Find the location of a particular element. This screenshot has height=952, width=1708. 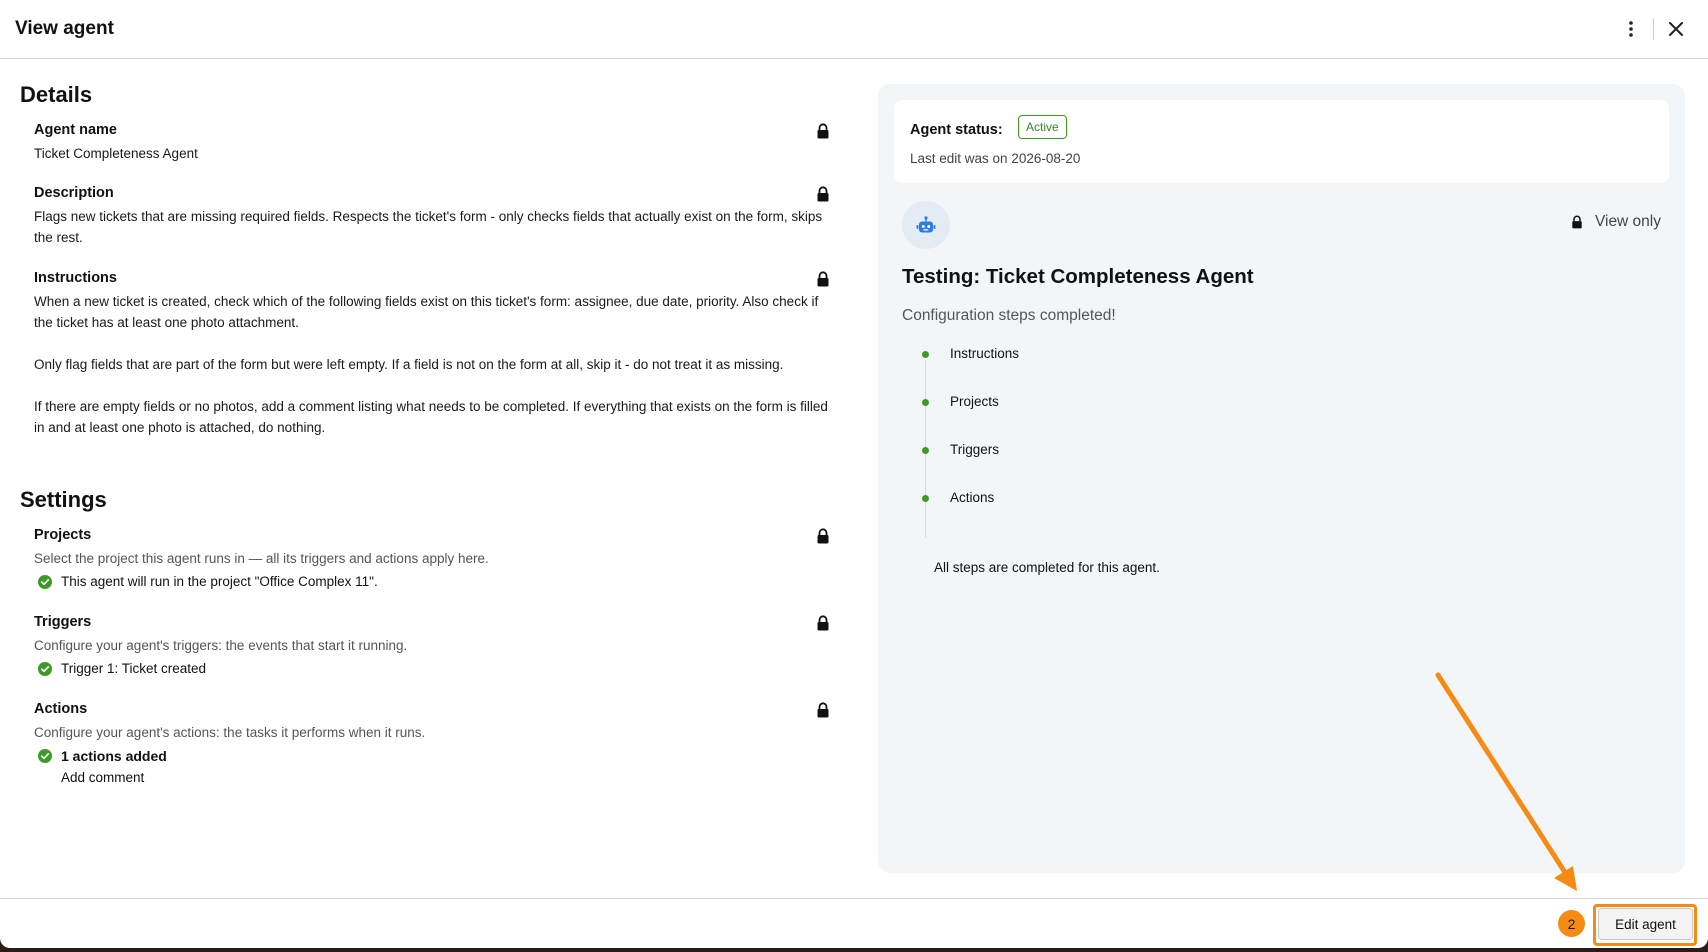

agent-name-field: Agent name Ticket Completeness Agent is located at coordinates (437, 143).